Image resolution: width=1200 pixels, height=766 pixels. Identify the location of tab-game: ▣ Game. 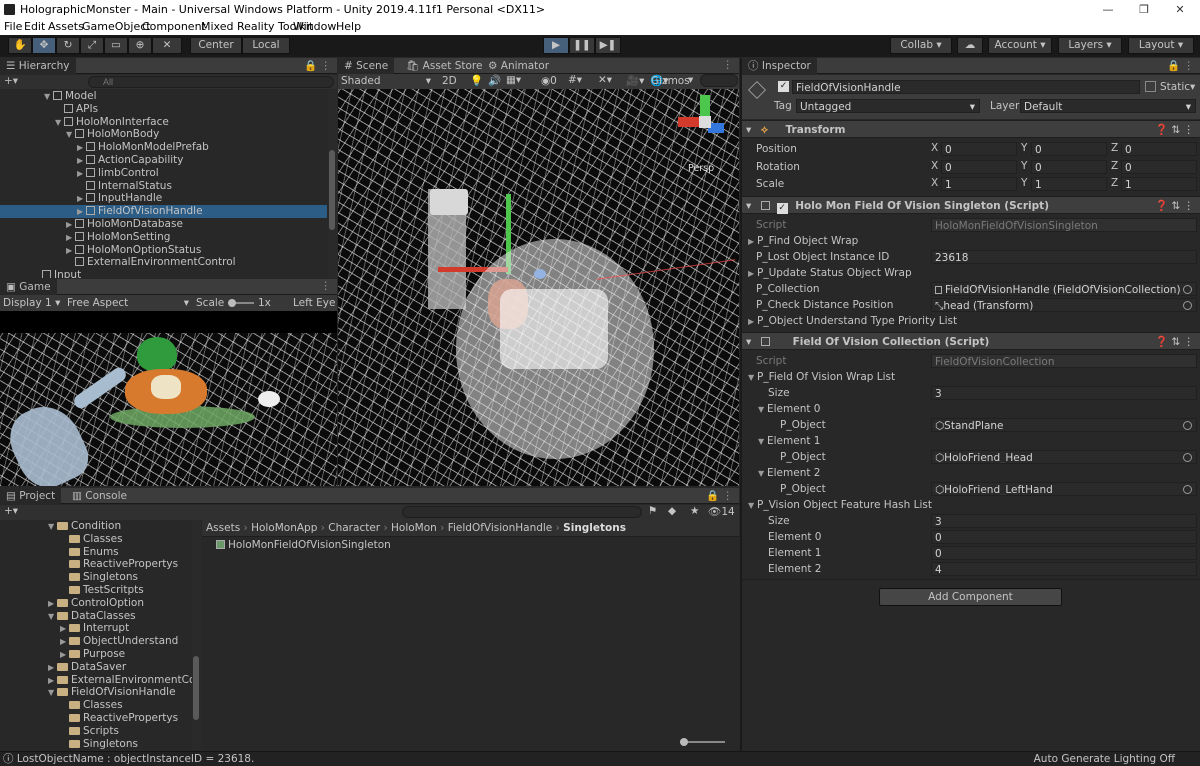
(28, 287).